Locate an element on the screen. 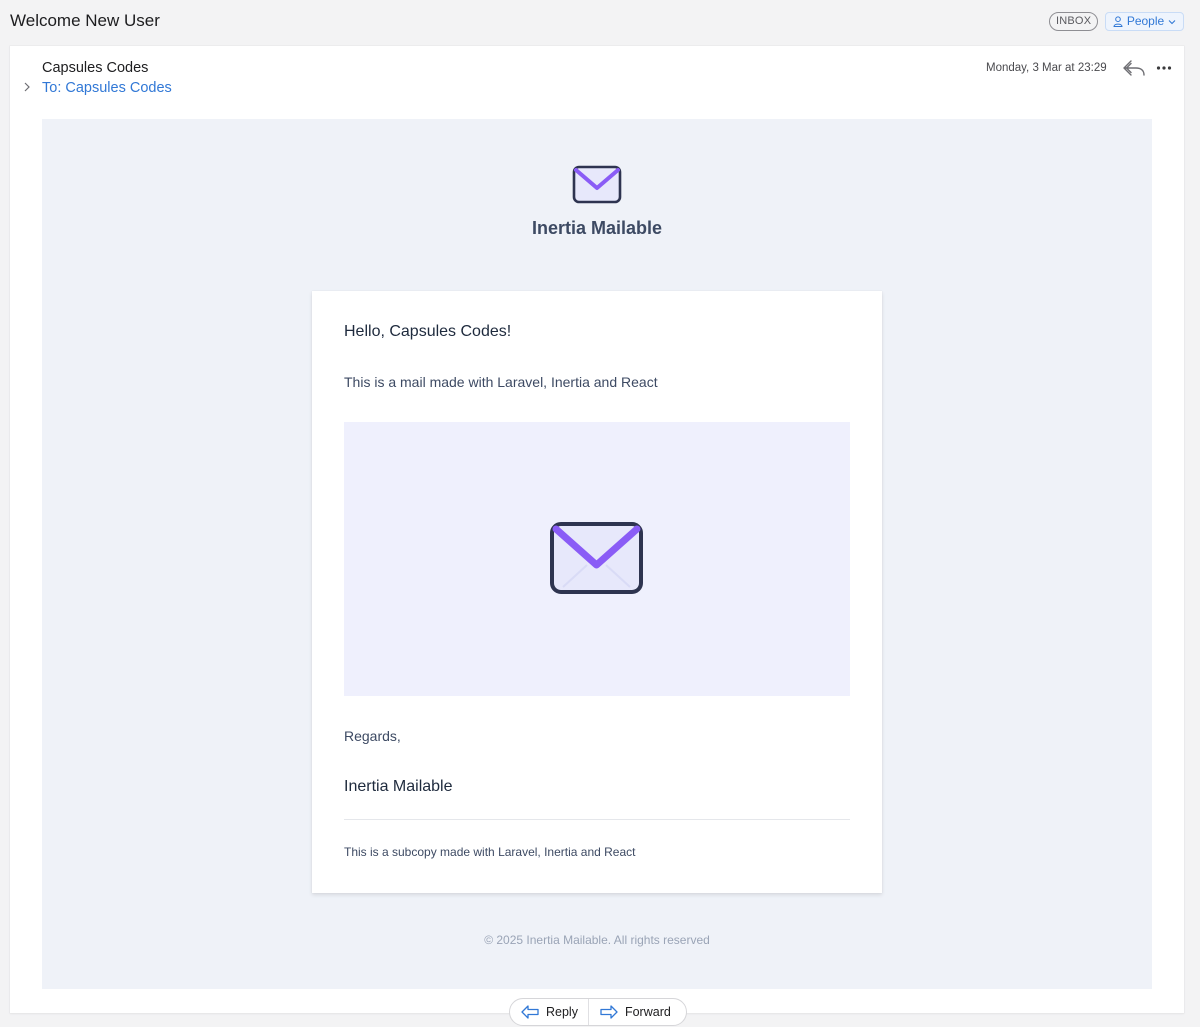  reply-button: Reply is located at coordinates (549, 1012).